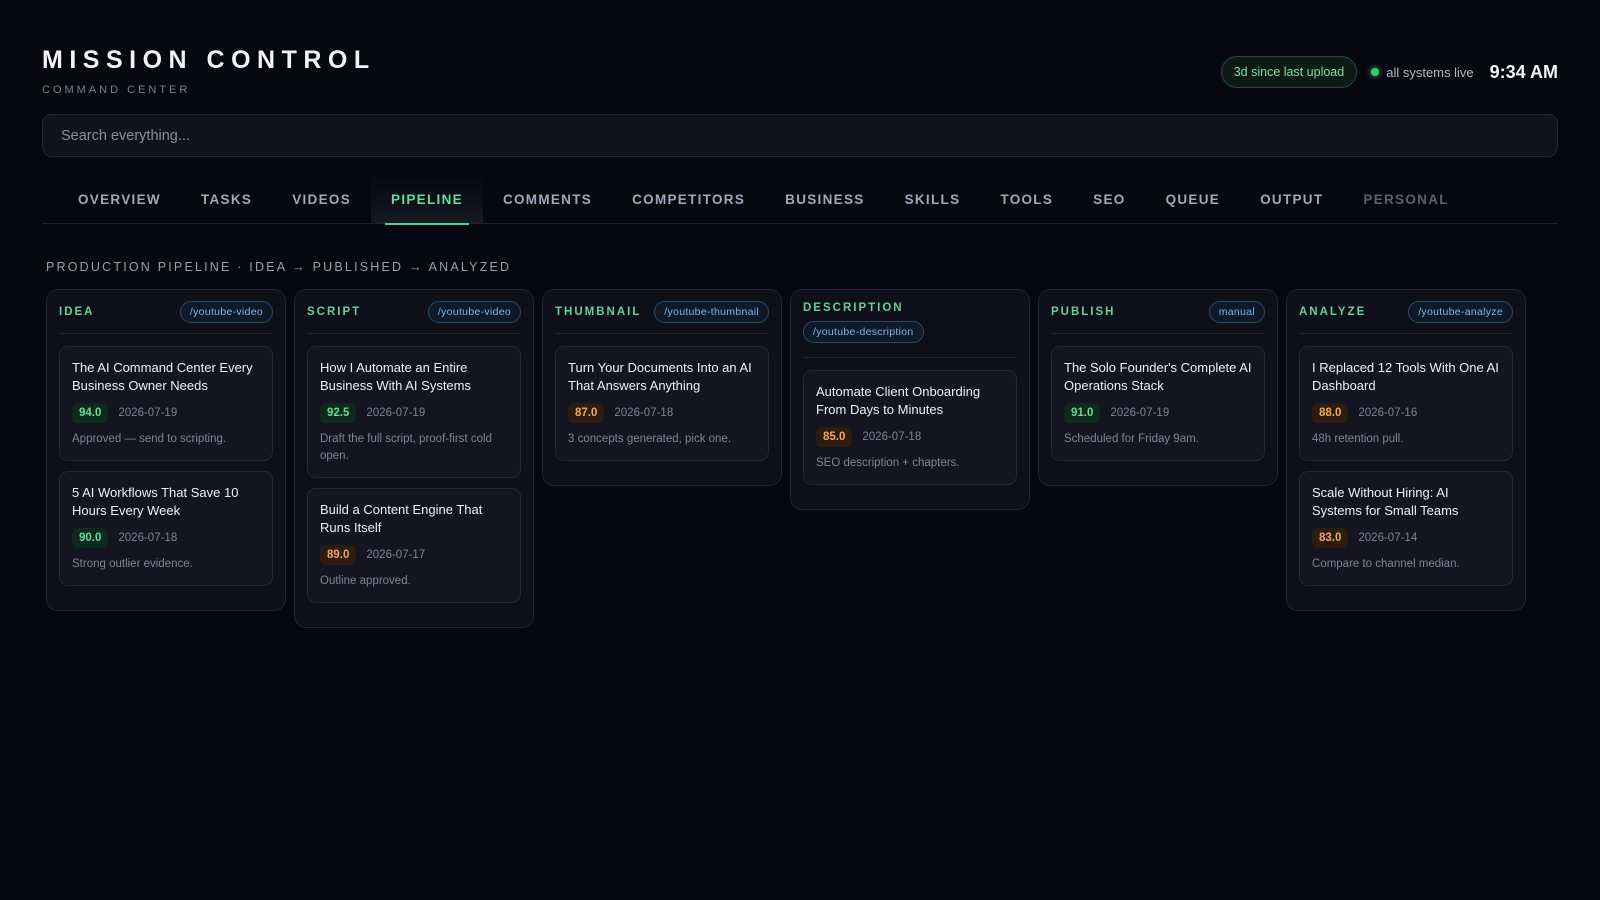  Describe the element at coordinates (586, 413) in the screenshot. I see `score-badge: 87.0` at that location.